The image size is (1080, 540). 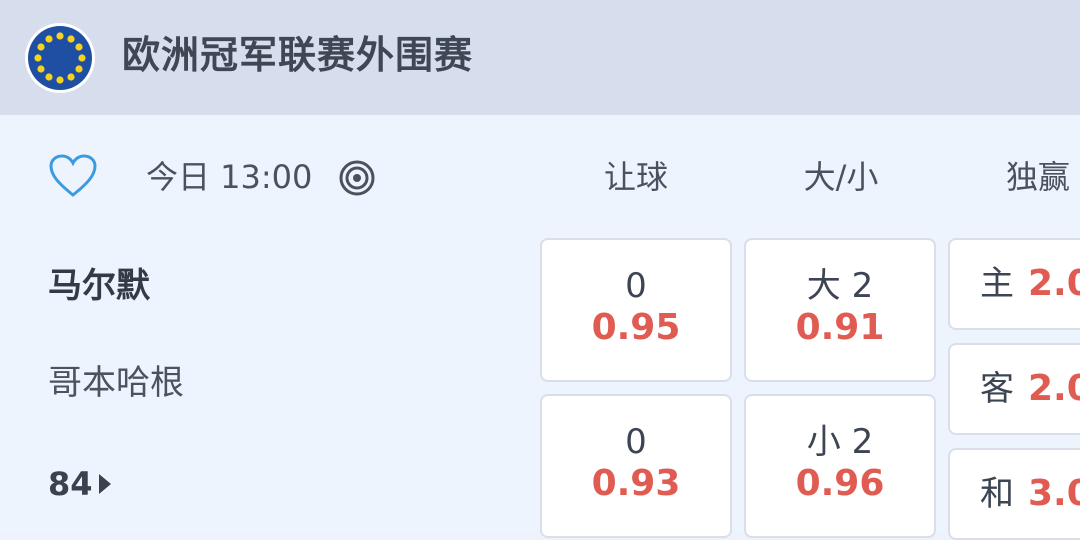 I want to click on odds-price: 0.96, so click(x=840, y=483).